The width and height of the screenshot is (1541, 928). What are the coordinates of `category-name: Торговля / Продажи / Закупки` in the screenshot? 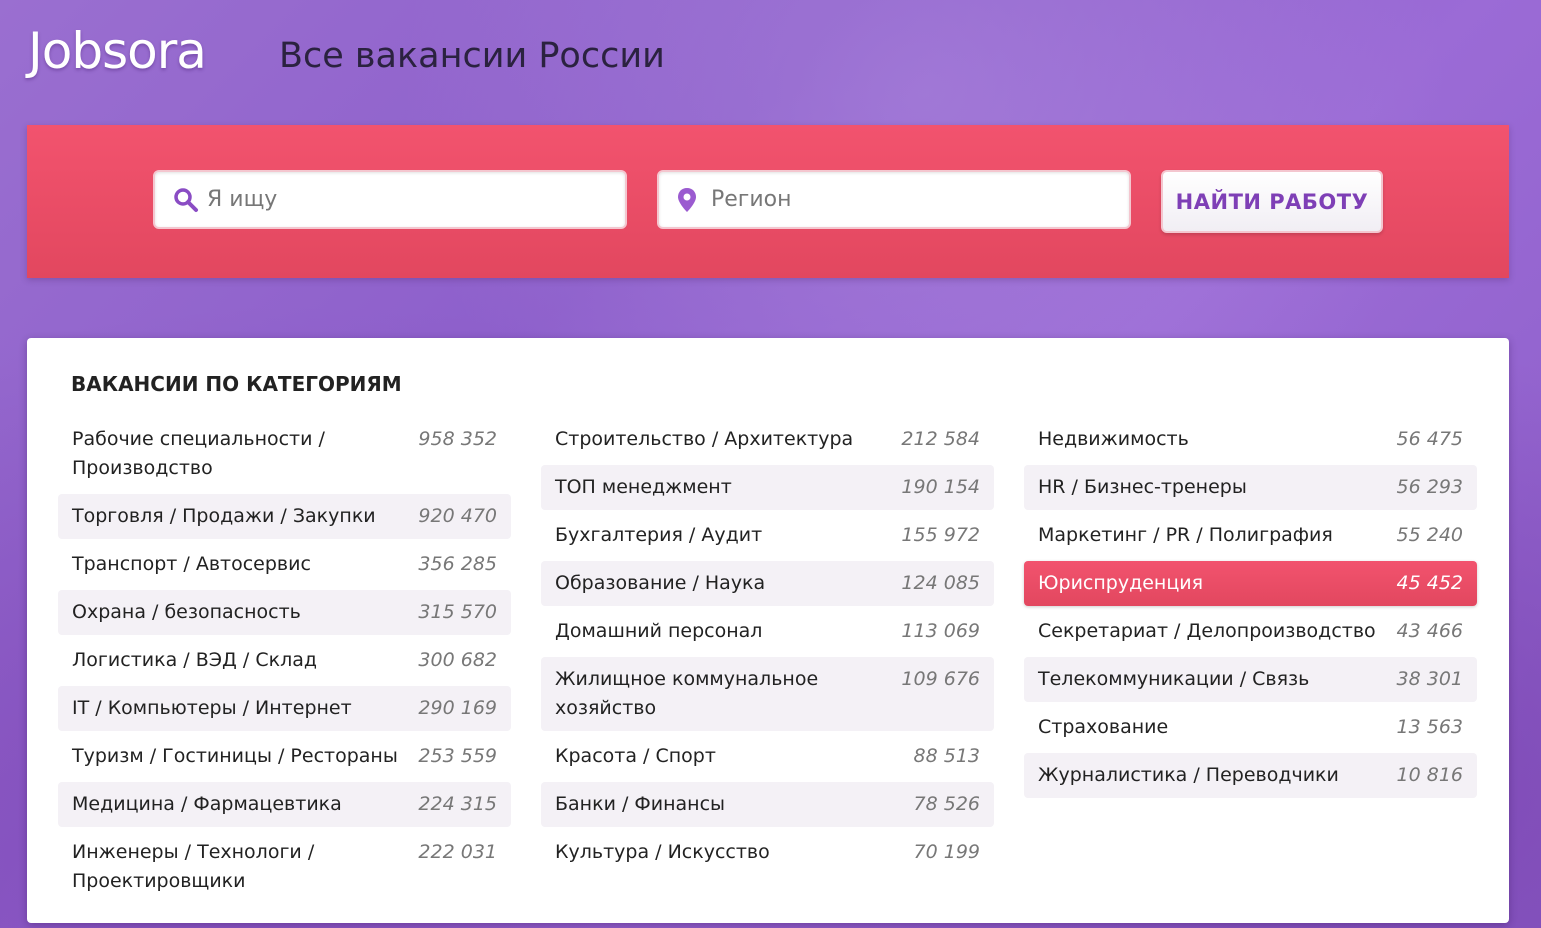 It's located at (224, 516).